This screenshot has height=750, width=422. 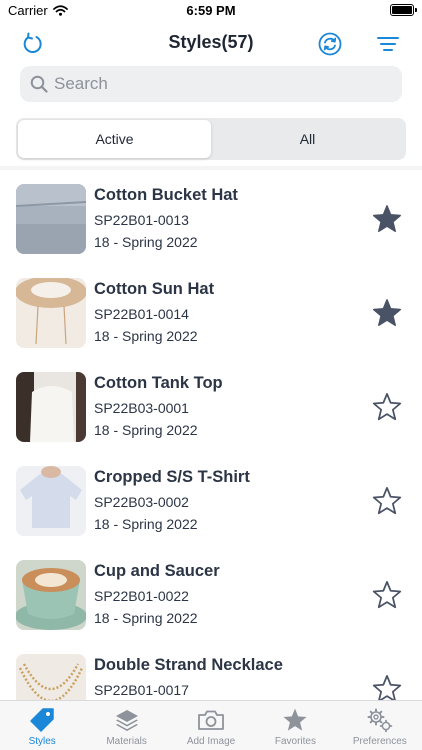 I want to click on gears-icon, so click(x=380, y=720).